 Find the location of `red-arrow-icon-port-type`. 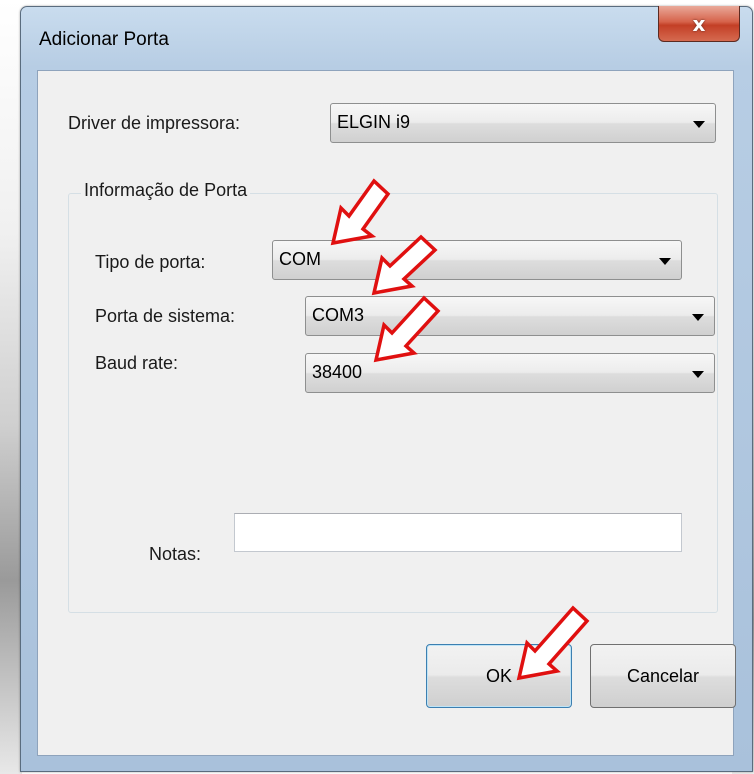

red-arrow-icon-port-type is located at coordinates (360, 212).